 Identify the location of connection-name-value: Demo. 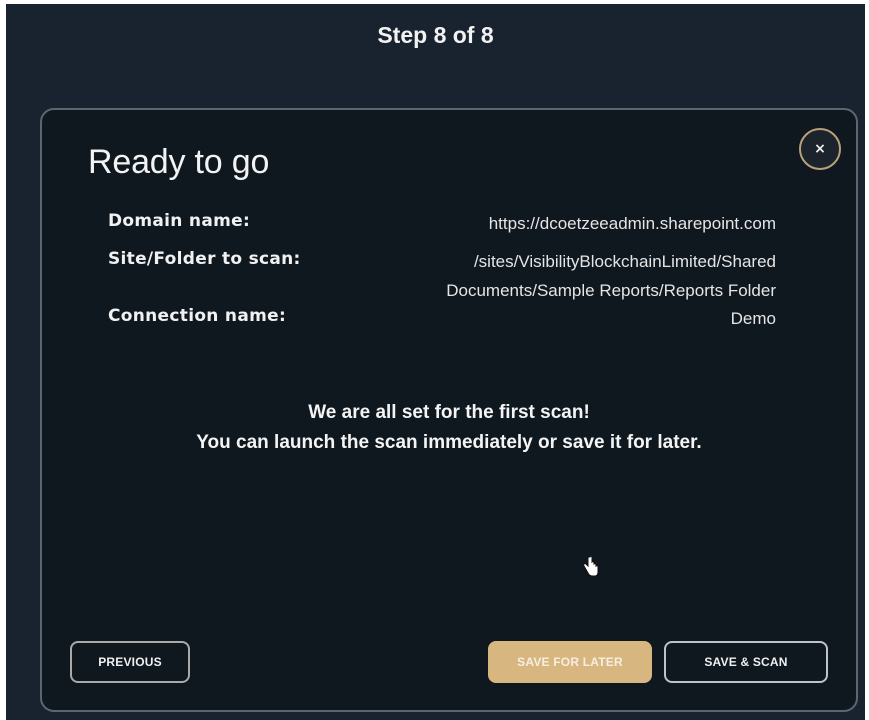
(753, 318).